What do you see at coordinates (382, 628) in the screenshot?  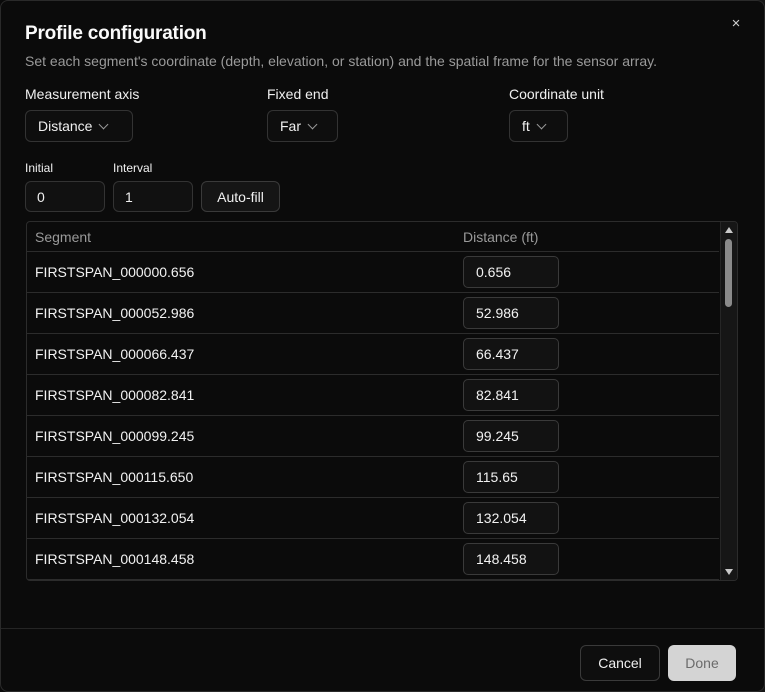 I see `footer-divider` at bounding box center [382, 628].